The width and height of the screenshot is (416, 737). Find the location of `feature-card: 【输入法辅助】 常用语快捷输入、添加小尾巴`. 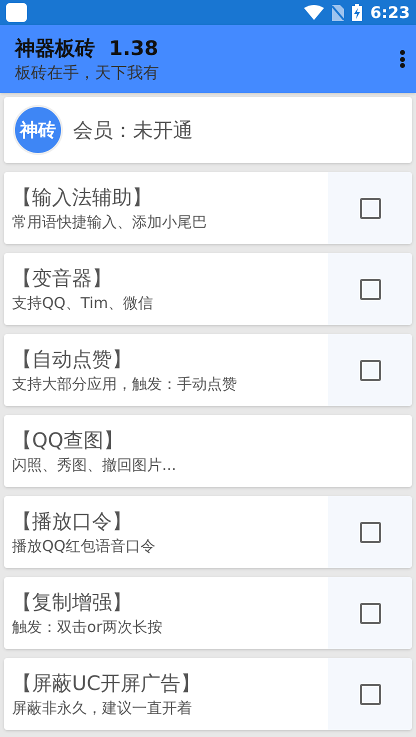

feature-card: 【输入法辅助】 常用语快捷输入、添加小尾巴 is located at coordinates (208, 208).